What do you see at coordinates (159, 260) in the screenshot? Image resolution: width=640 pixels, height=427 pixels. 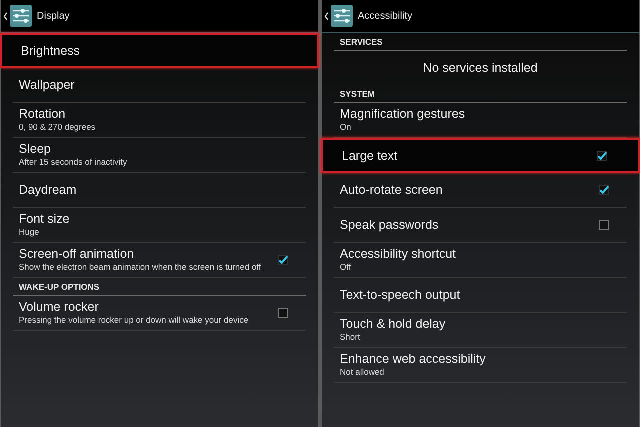 I see `setting-item: Screen-off animation Show the electron beam animation when the screen is turned off` at bounding box center [159, 260].